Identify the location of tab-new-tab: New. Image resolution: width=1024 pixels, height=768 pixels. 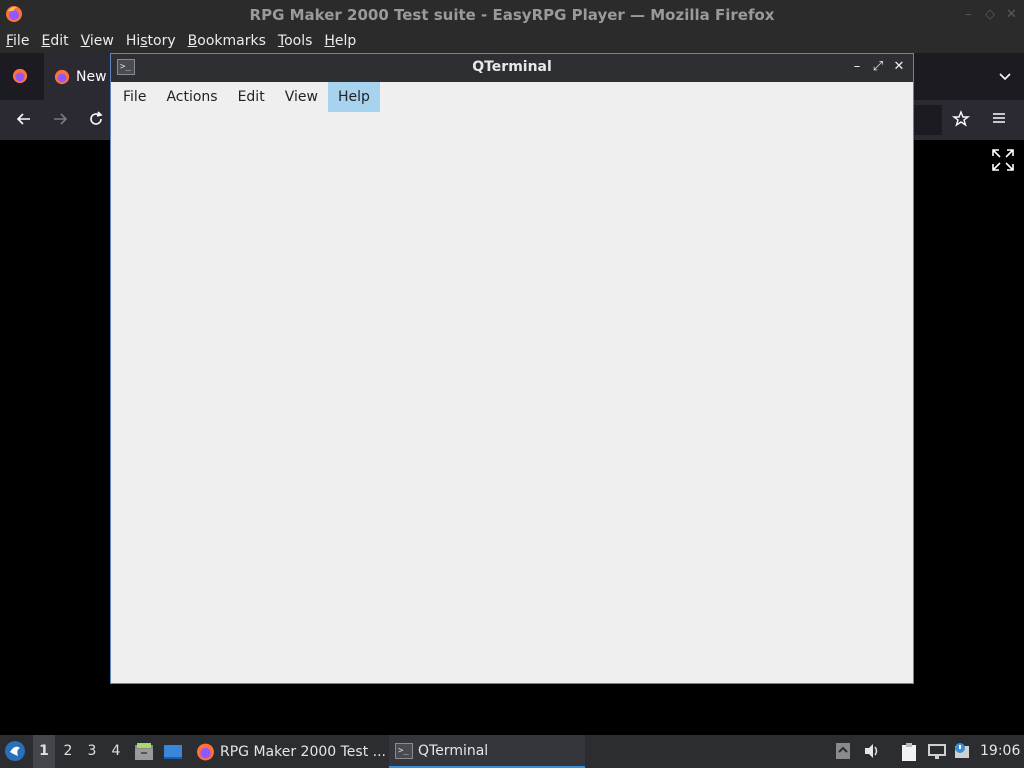
(79, 76).